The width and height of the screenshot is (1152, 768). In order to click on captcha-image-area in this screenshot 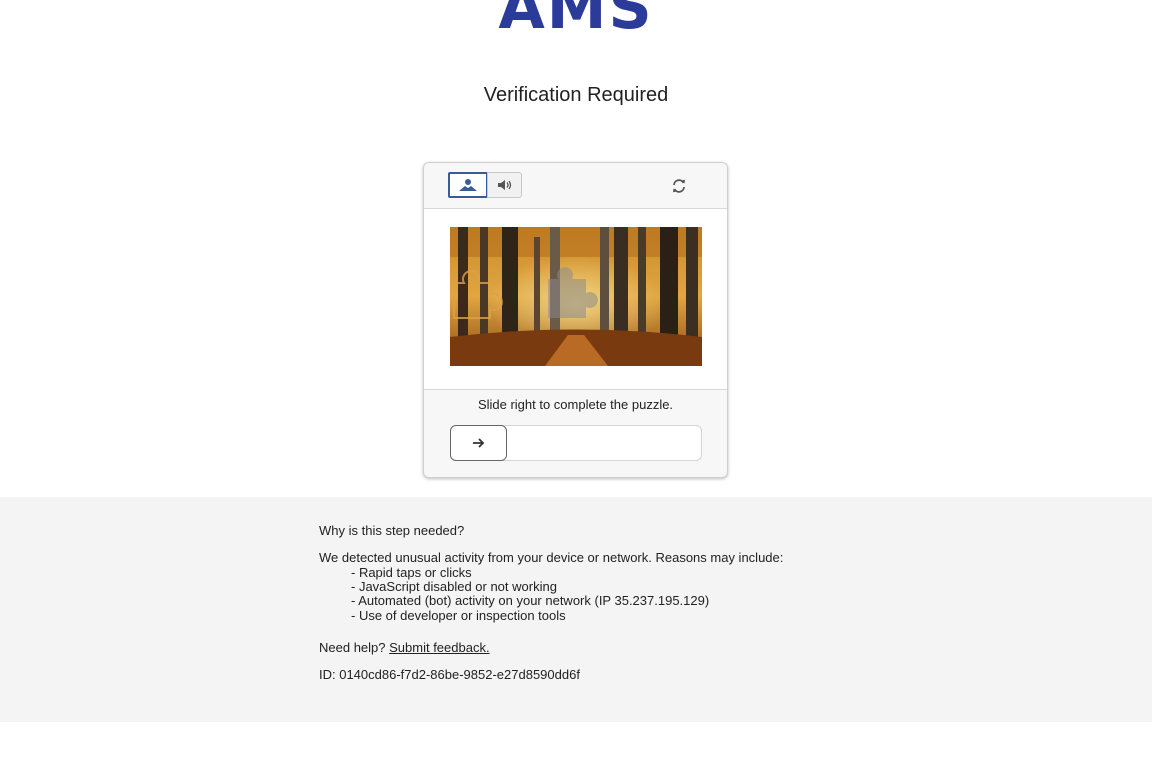, I will do `click(575, 299)`.